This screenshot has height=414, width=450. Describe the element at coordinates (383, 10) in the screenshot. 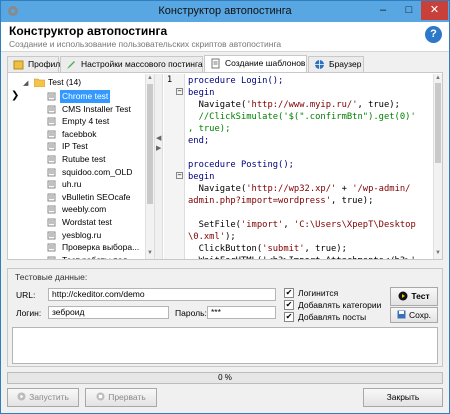

I see `minimize-button: –` at that location.